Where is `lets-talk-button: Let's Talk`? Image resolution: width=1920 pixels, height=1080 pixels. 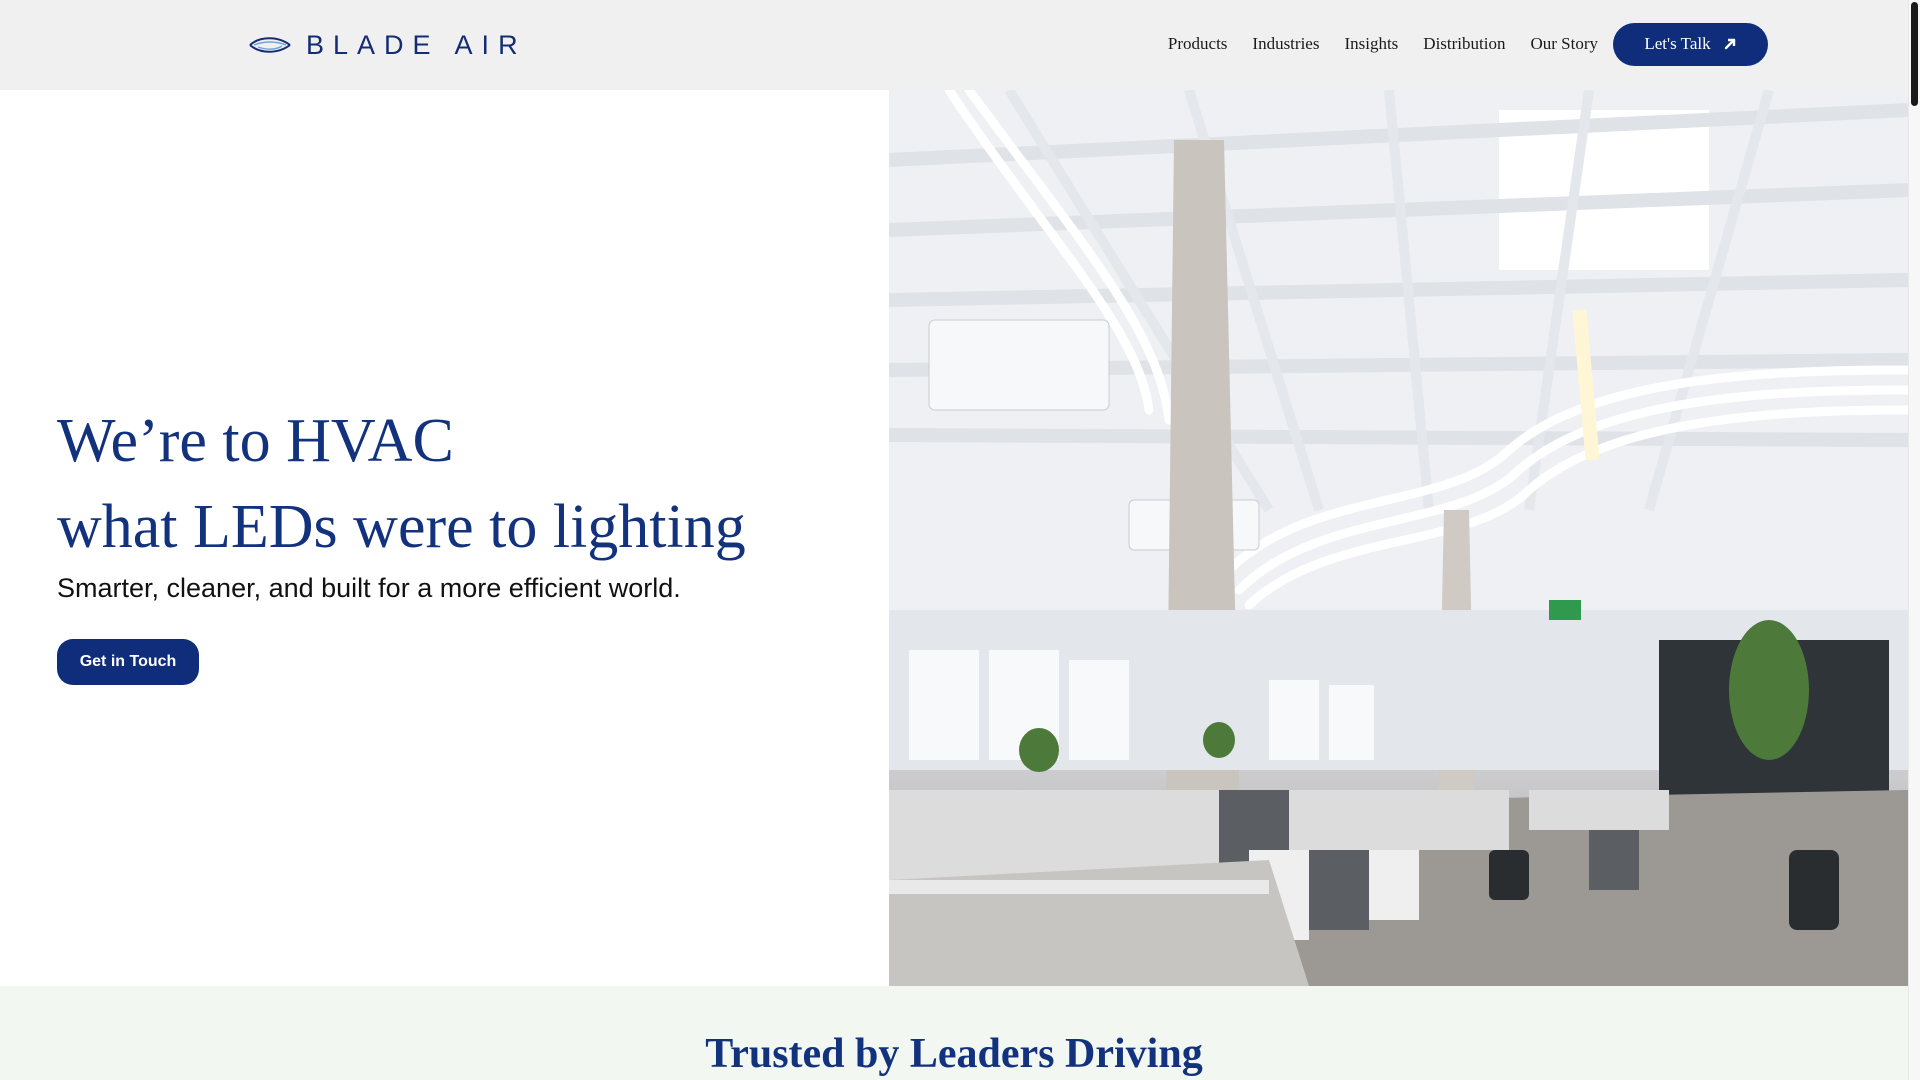
lets-talk-button: Let's Talk is located at coordinates (1690, 44).